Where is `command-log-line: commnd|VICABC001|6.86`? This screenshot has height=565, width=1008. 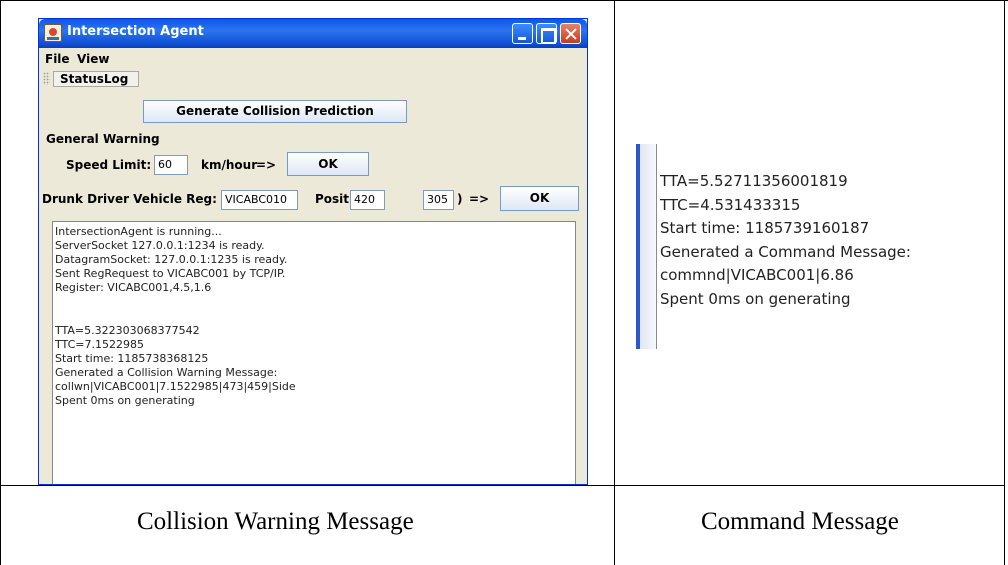
command-log-line: commnd|VICABC001|6.86 is located at coordinates (757, 275).